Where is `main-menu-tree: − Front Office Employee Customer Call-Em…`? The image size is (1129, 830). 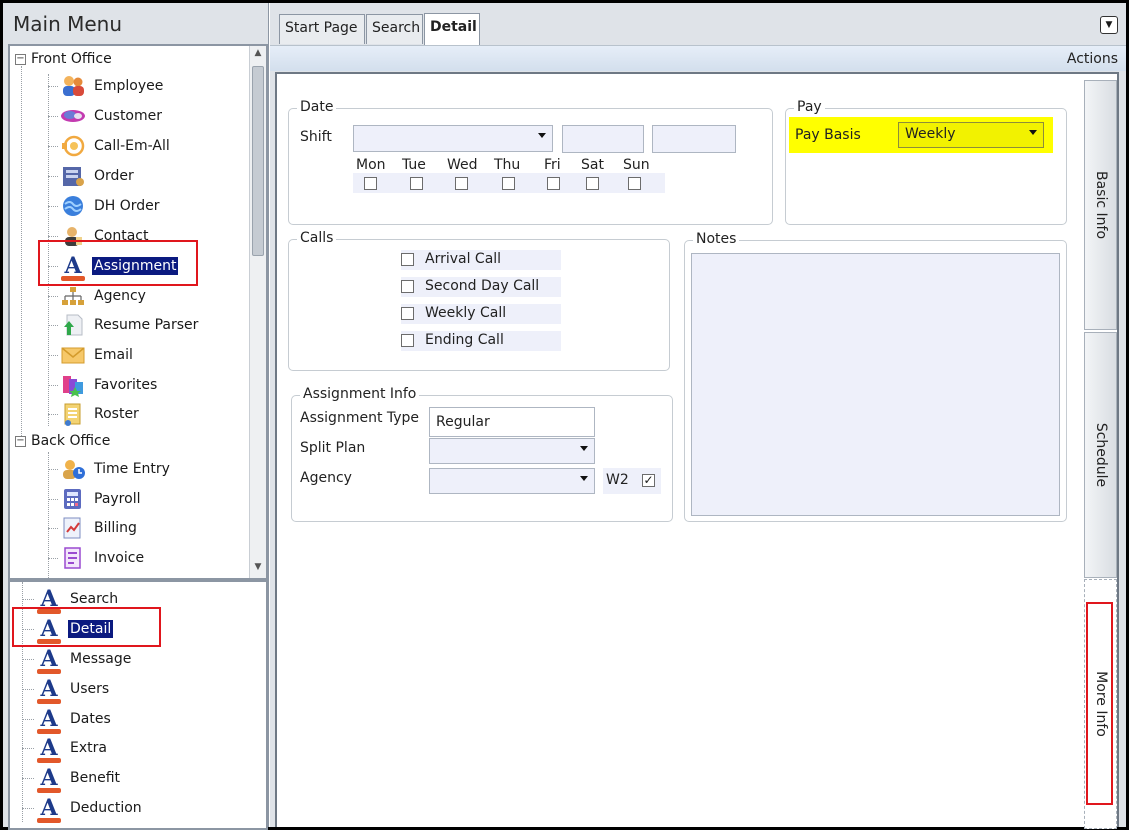
main-menu-tree: − Front Office Employee Customer Call-Em… is located at coordinates (138, 312).